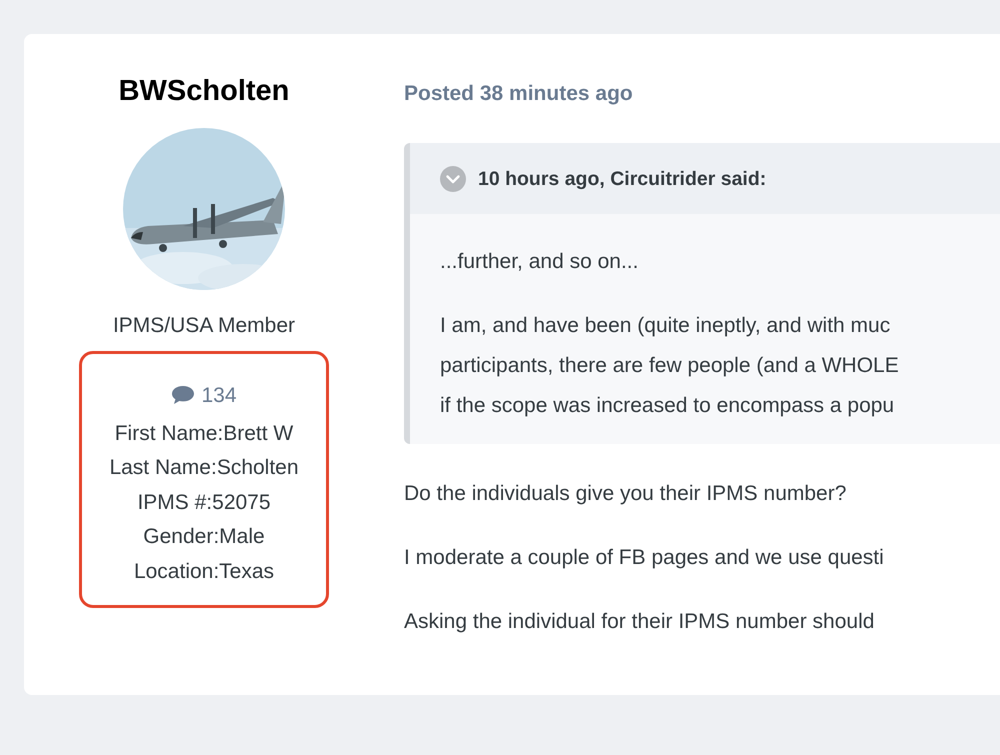 This screenshot has height=755, width=1000. I want to click on profile-field: IPMS #:52075, so click(204, 503).